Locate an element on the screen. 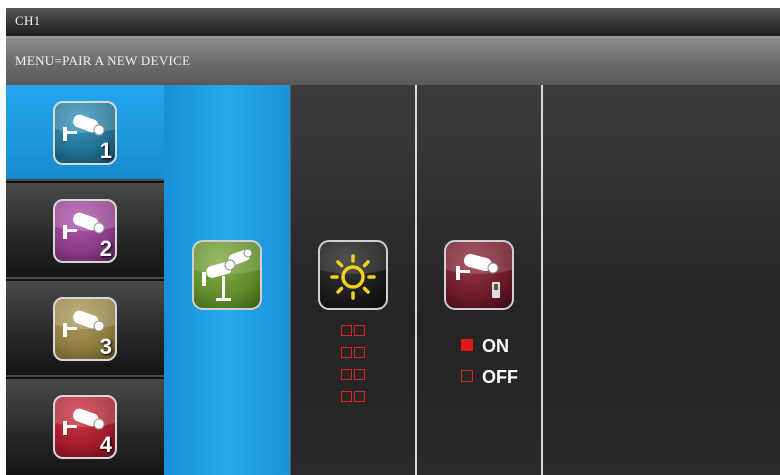  brightness-button is located at coordinates (353, 275).